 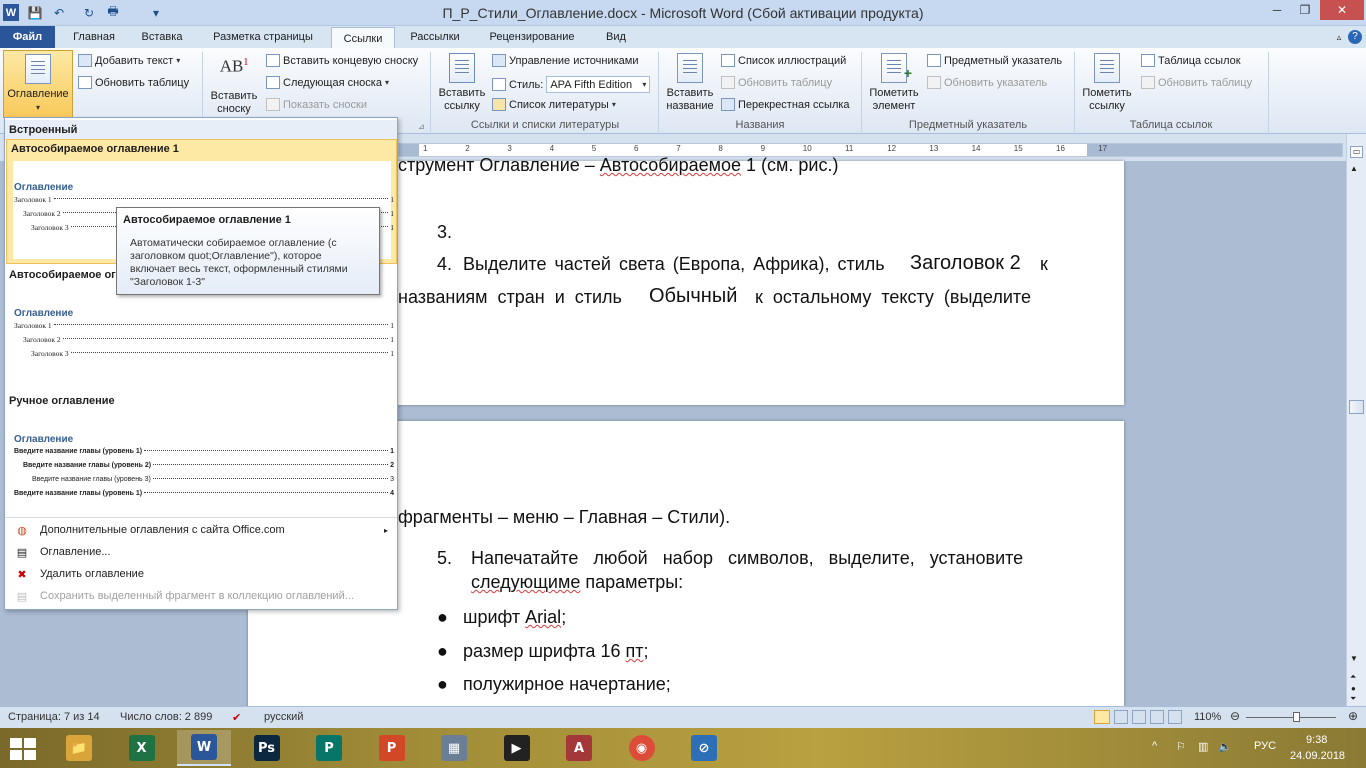 I want to click on style-label: Стиль:, so click(x=526, y=84).